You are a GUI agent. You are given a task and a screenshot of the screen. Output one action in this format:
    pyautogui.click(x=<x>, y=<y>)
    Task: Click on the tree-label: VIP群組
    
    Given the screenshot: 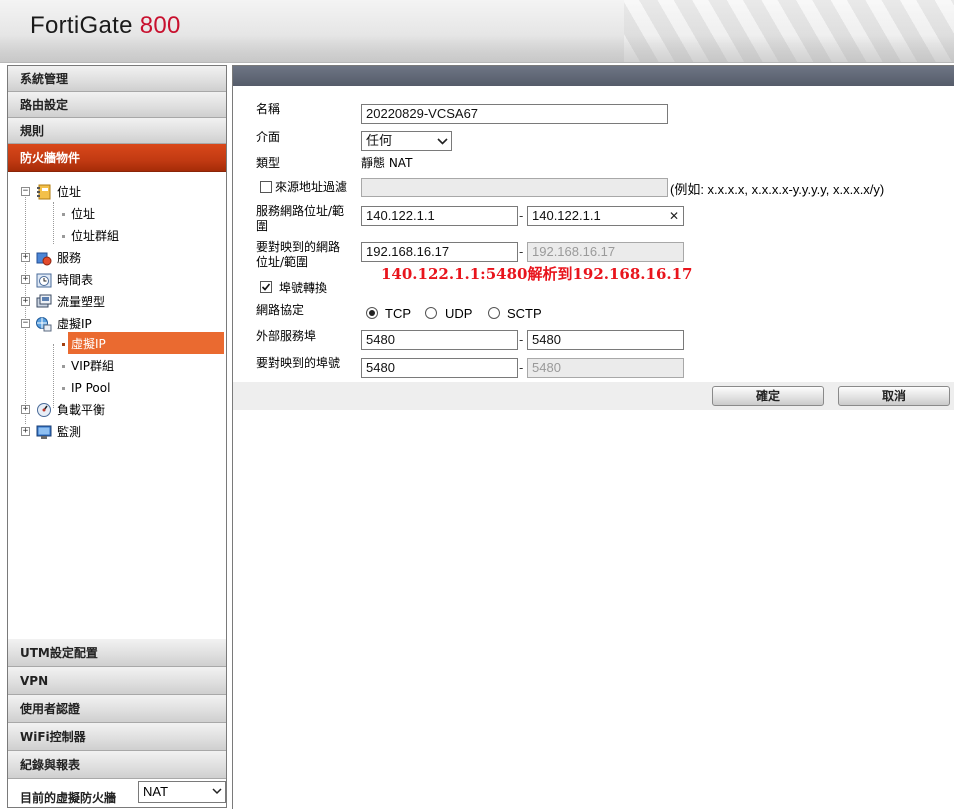 What is the action you would take?
    pyautogui.click(x=92, y=366)
    